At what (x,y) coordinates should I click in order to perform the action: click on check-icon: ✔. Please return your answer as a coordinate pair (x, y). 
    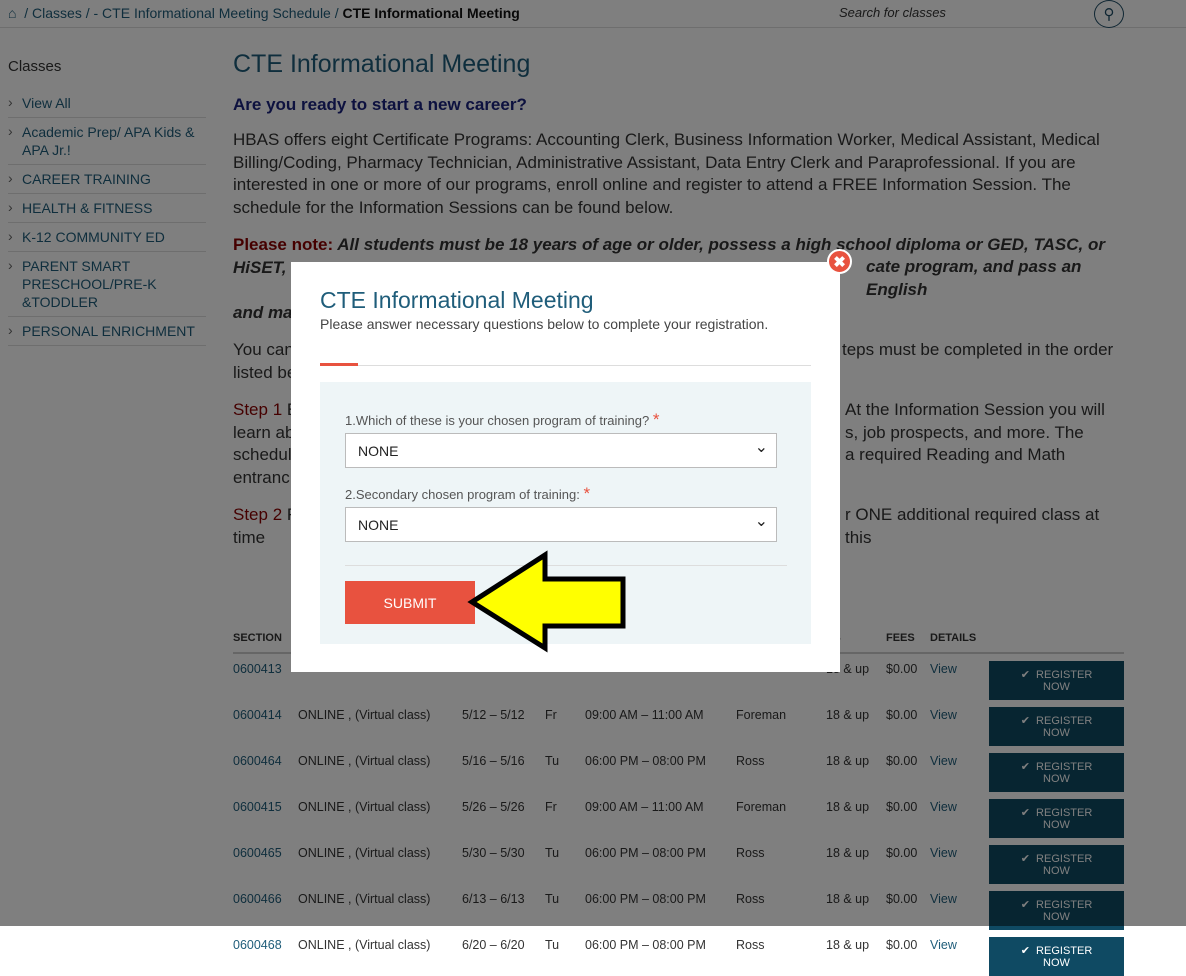
    Looking at the image, I should click on (1025, 951).